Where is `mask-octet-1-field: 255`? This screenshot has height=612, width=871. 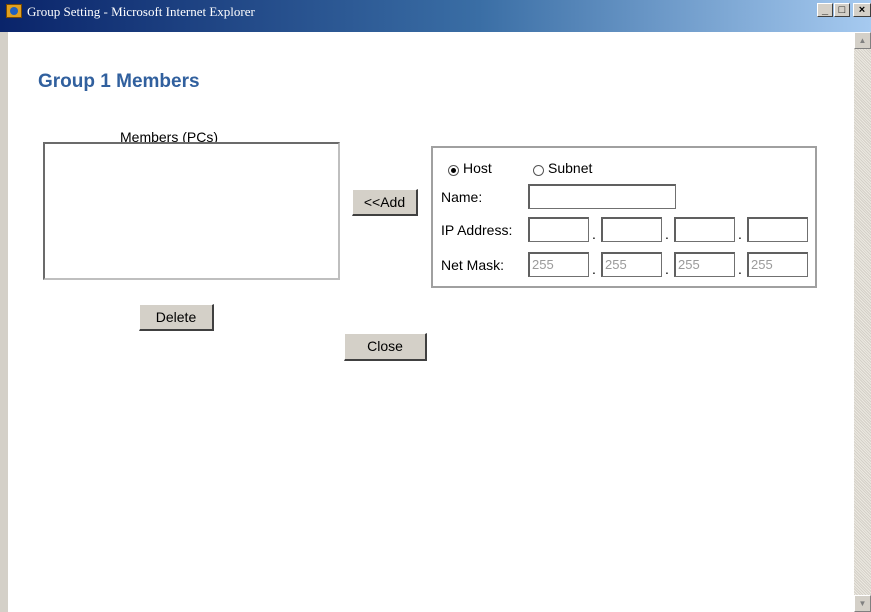
mask-octet-1-field: 255 is located at coordinates (558, 264).